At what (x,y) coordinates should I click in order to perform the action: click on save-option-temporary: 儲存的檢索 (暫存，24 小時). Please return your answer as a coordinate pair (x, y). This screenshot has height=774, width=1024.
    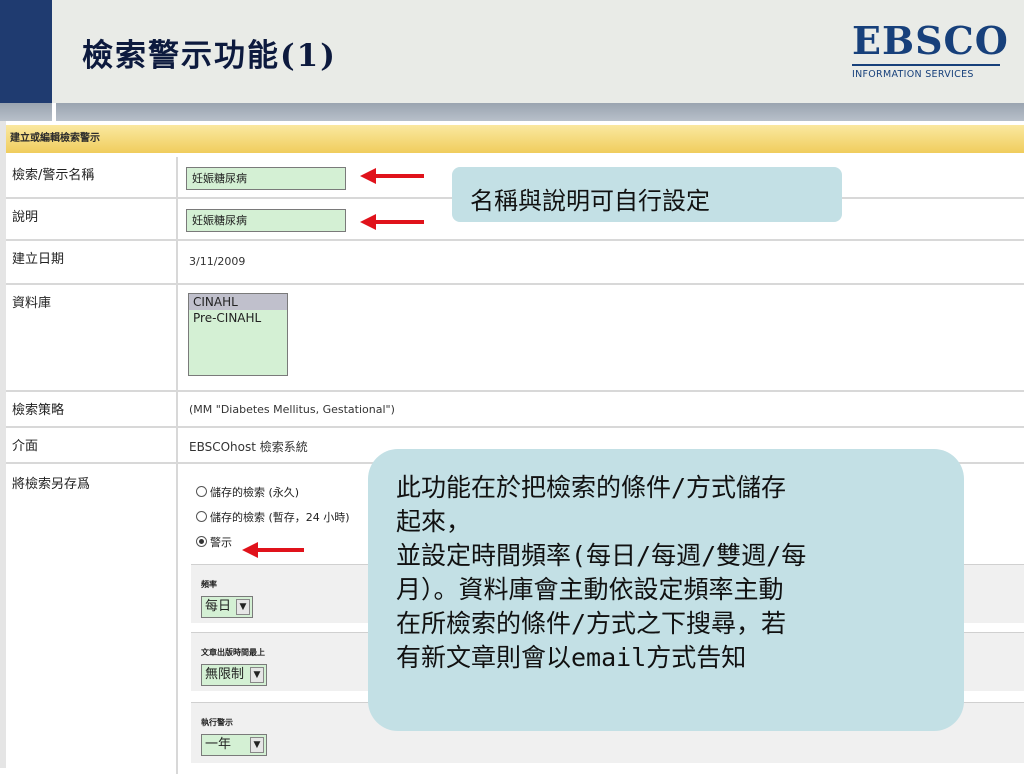
    Looking at the image, I should click on (273, 517).